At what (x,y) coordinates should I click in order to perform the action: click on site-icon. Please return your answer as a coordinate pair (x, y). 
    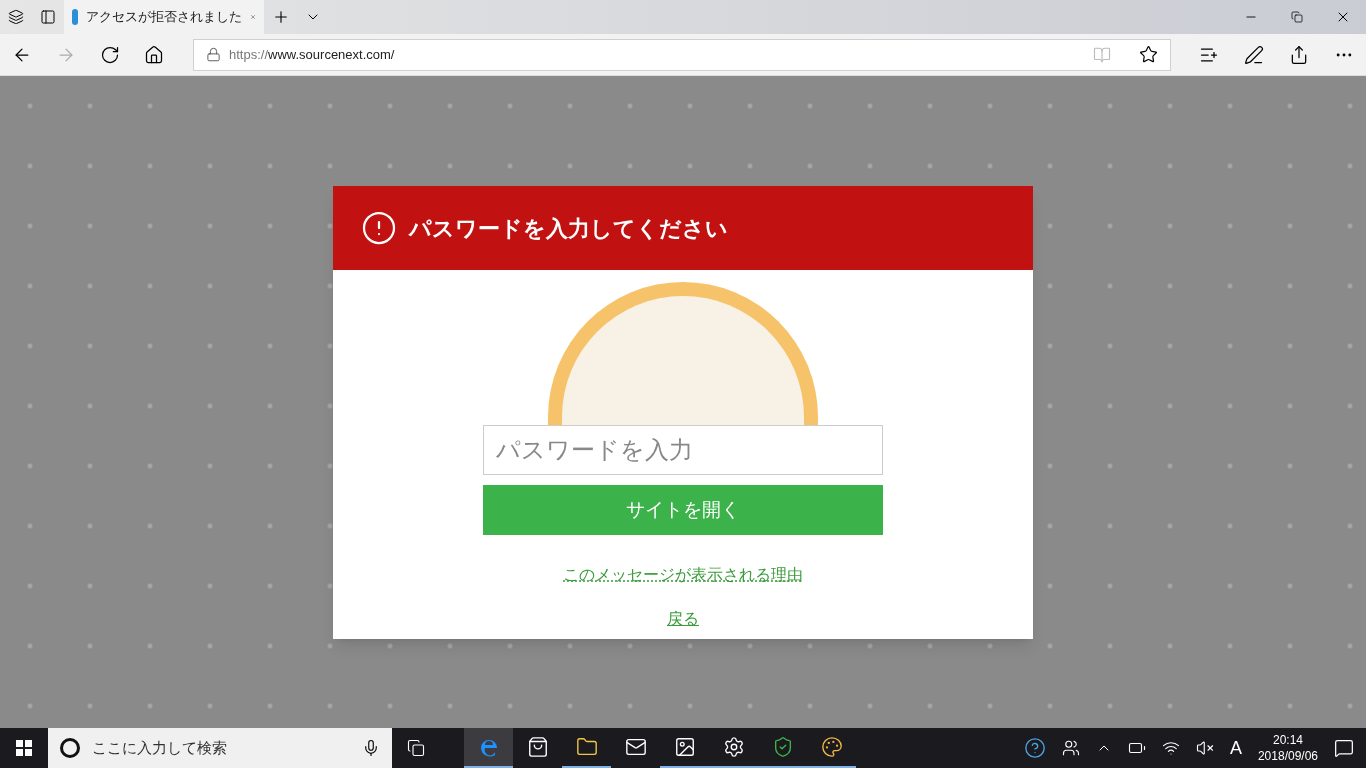
    Looking at the image, I should click on (75, 17).